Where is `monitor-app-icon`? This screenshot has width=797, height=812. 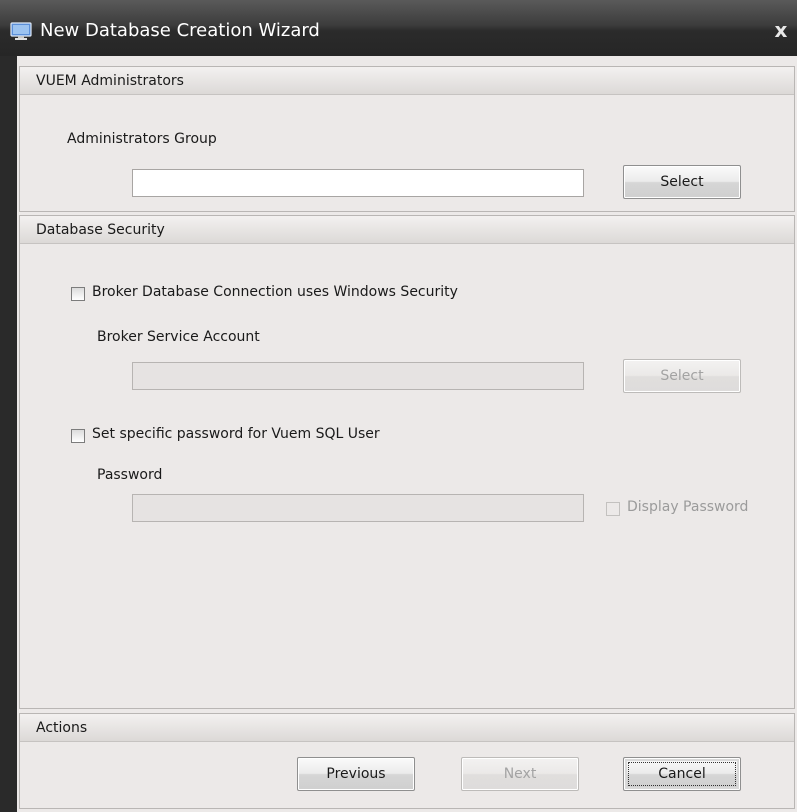 monitor-app-icon is located at coordinates (21, 31).